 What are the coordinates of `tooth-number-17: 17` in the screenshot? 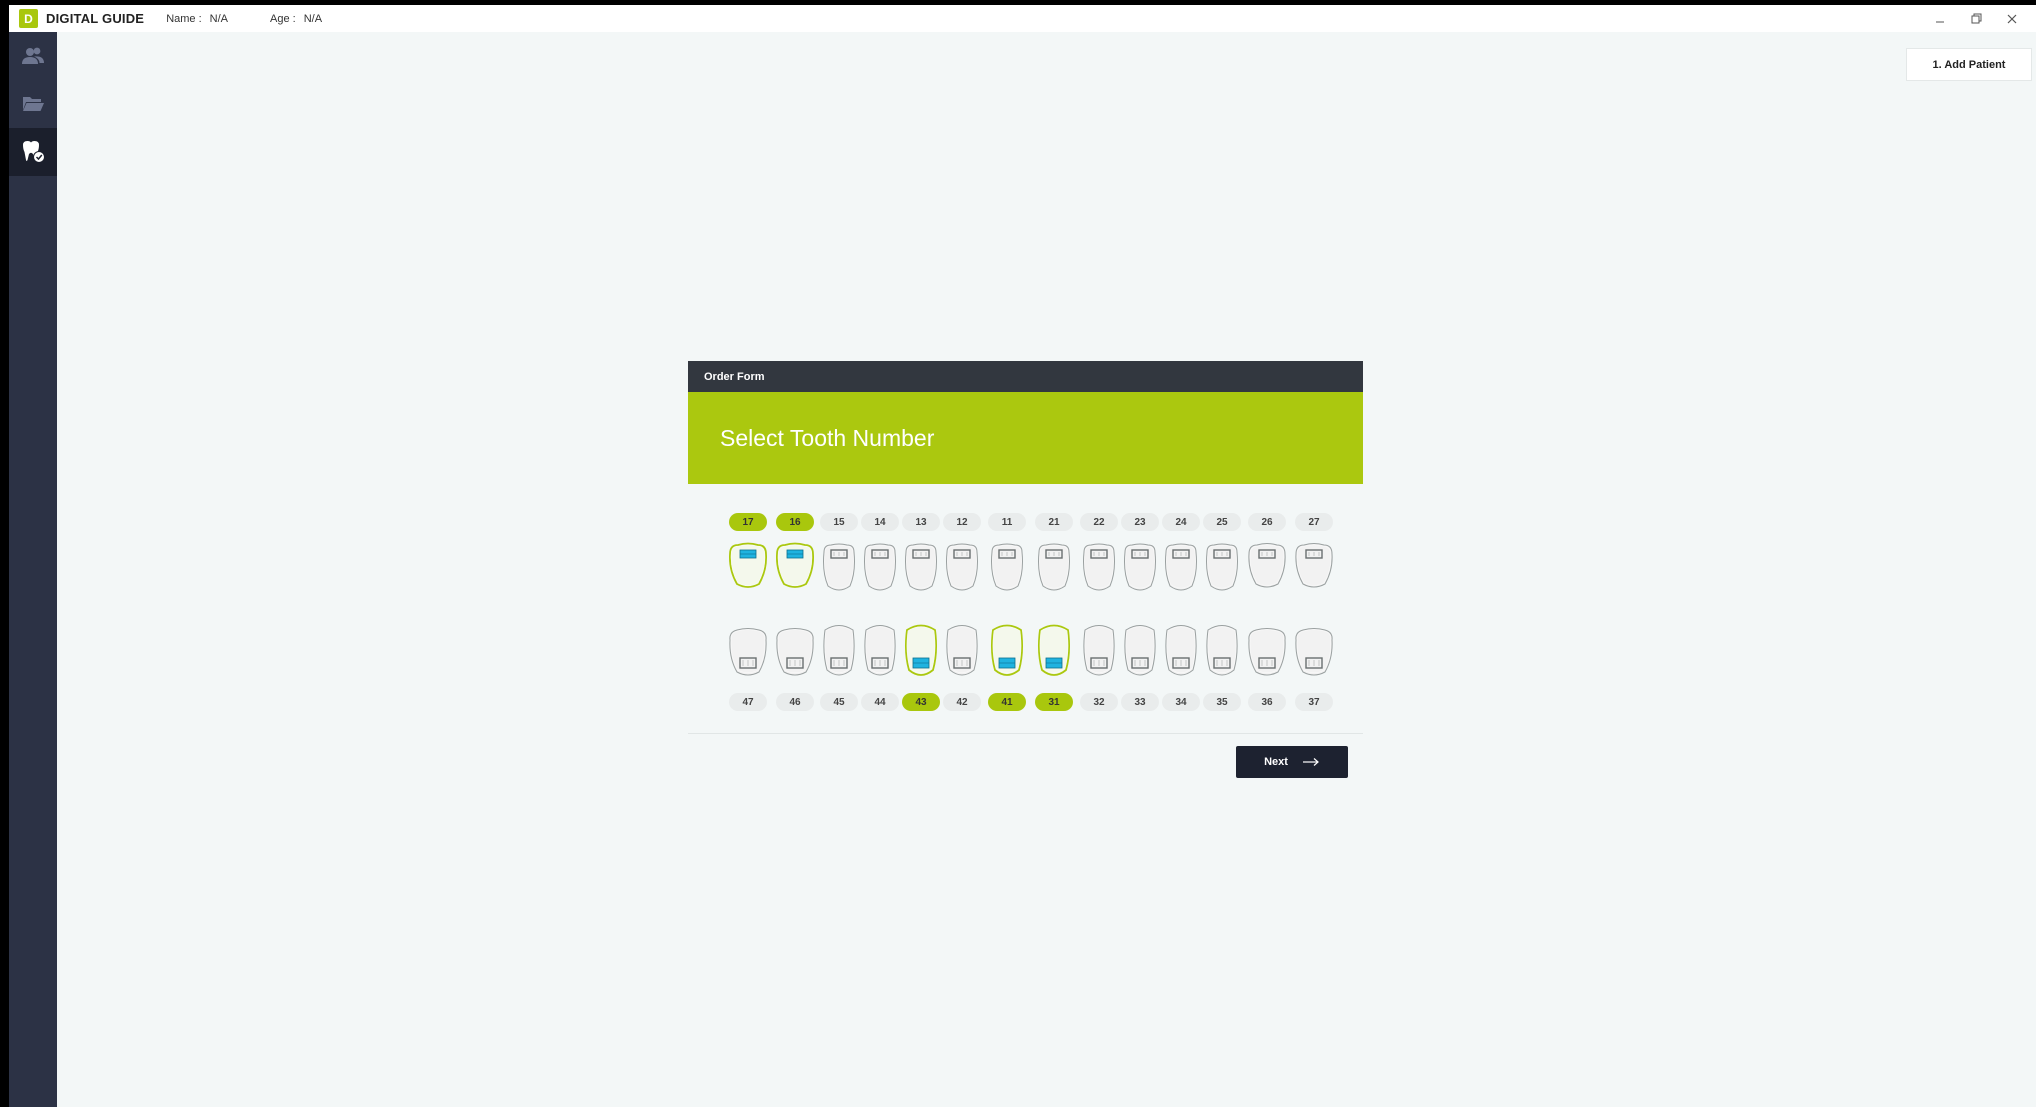 It's located at (748, 522).